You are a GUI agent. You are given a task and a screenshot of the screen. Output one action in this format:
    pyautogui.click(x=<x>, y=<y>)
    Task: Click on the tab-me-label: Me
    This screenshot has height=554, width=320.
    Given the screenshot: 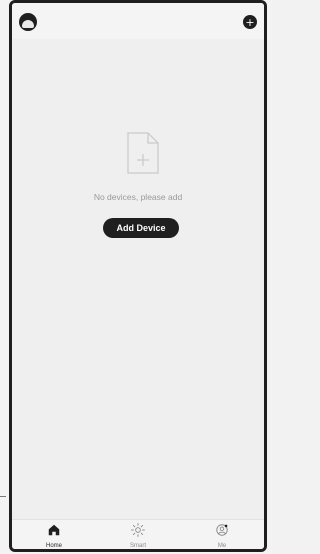 What is the action you would take?
    pyautogui.click(x=222, y=546)
    